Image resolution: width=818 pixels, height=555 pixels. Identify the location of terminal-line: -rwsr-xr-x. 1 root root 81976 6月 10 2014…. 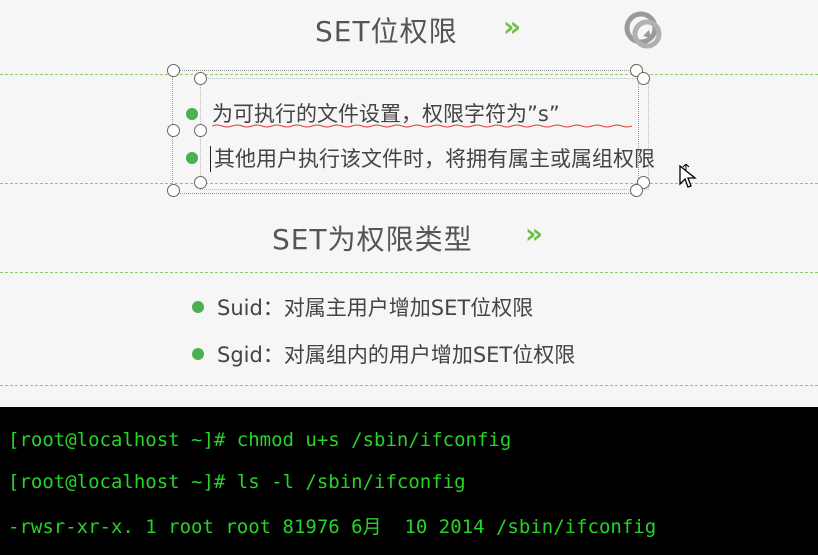
(332, 527).